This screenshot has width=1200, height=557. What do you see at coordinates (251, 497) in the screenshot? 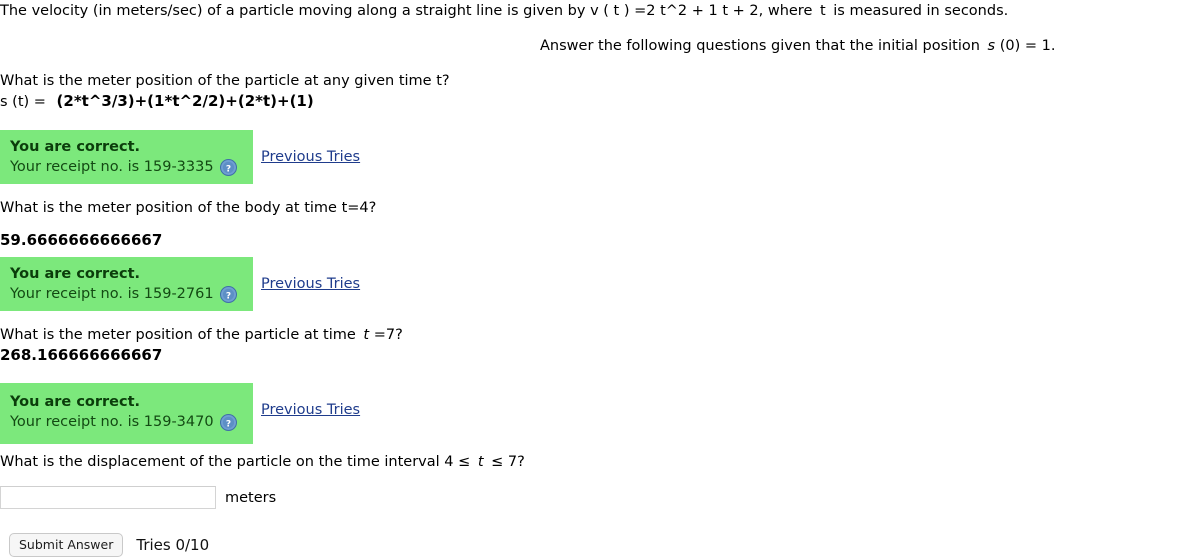
I see `answer-units-label: meters` at bounding box center [251, 497].